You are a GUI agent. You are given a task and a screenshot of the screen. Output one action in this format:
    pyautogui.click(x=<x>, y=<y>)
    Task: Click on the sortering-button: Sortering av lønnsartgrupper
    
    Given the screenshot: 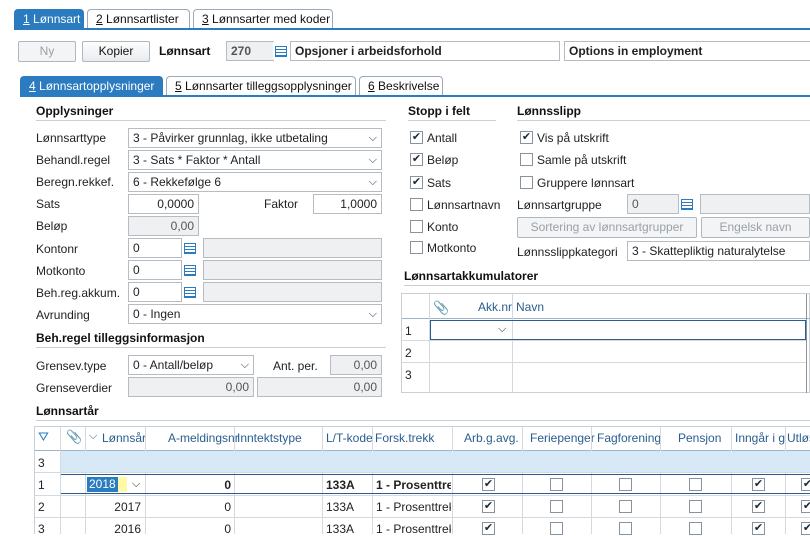 What is the action you would take?
    pyautogui.click(x=607, y=227)
    